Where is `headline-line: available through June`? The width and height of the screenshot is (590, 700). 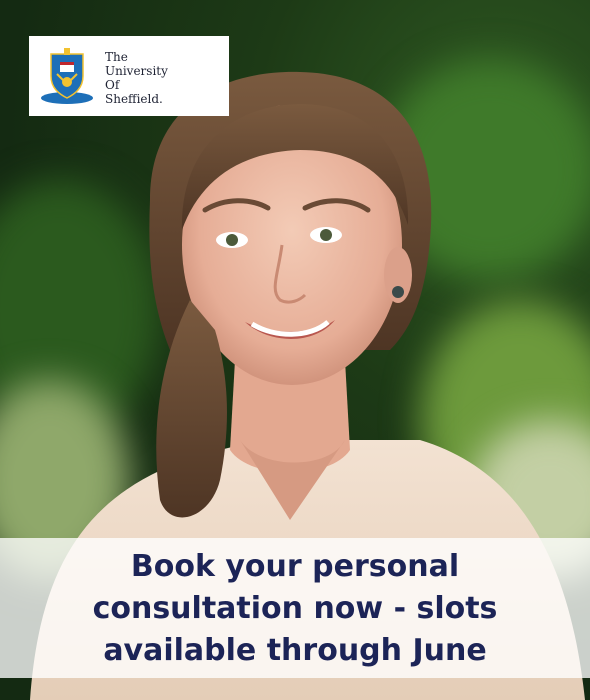
headline-line: available through June is located at coordinates (295, 650).